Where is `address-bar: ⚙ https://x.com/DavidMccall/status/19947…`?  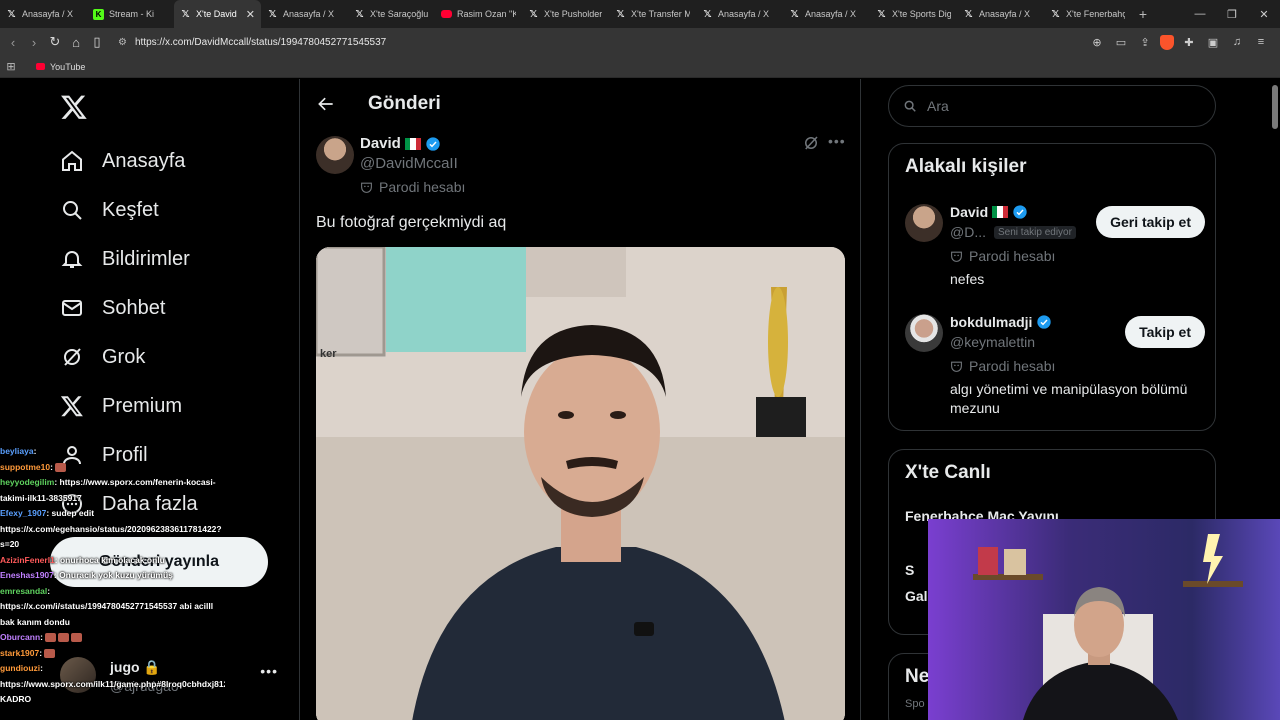 address-bar: ⚙ https://x.com/DavidMccall/status/19947… is located at coordinates (621, 42).